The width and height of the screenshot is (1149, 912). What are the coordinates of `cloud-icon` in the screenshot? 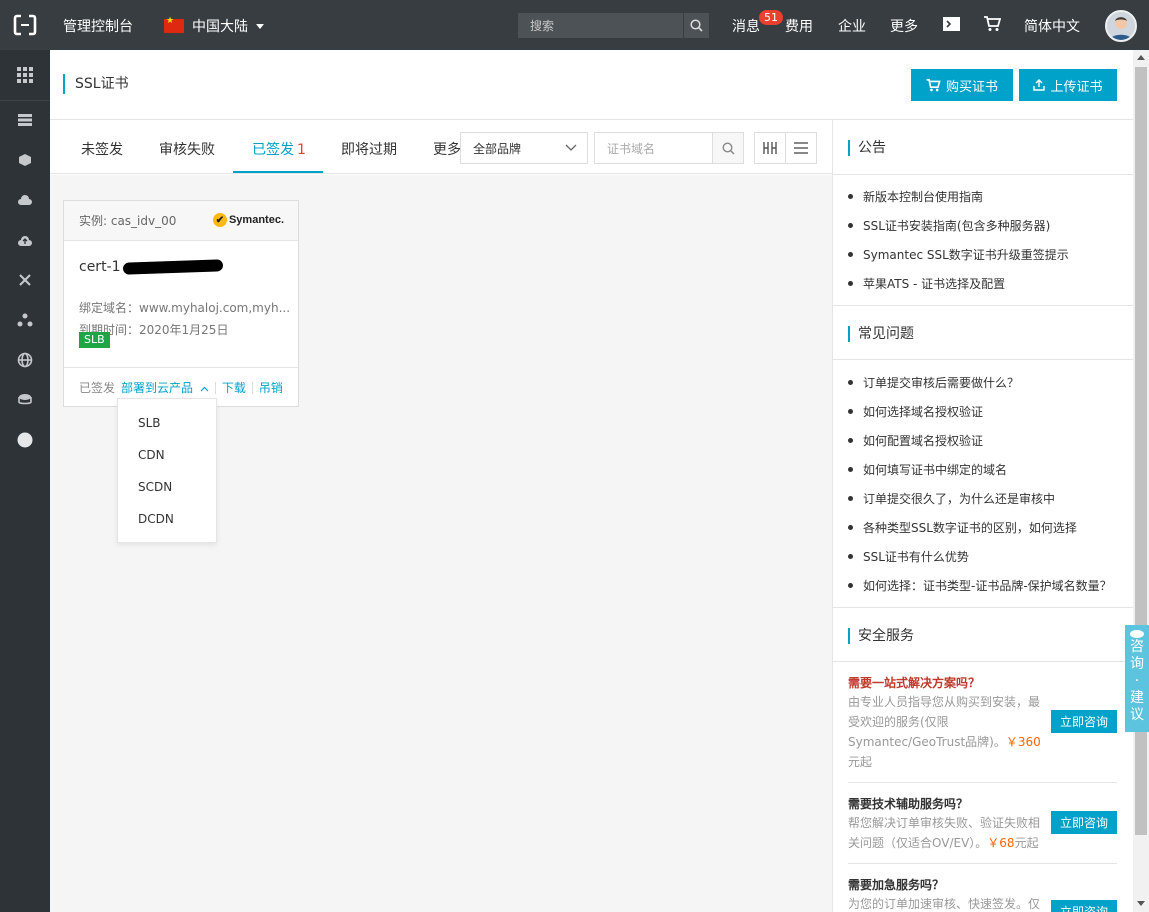 It's located at (25, 200).